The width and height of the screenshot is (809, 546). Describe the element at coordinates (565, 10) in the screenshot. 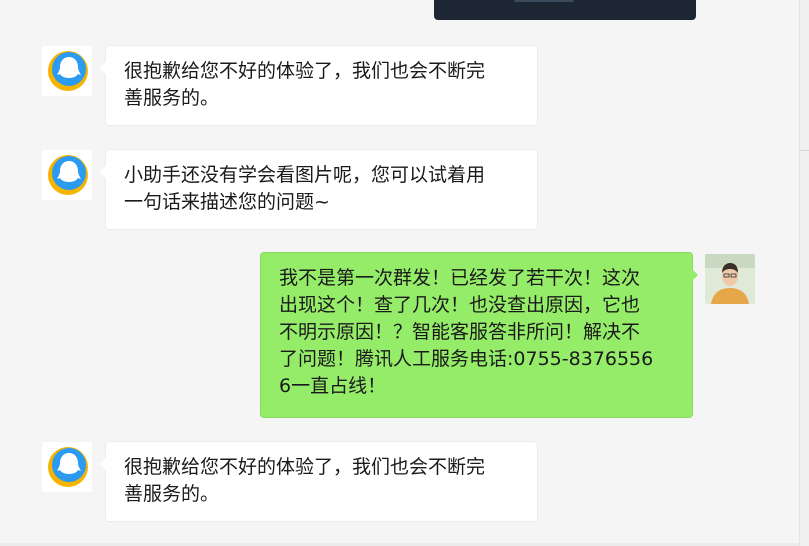

I see `image-message-thumbnail` at that location.